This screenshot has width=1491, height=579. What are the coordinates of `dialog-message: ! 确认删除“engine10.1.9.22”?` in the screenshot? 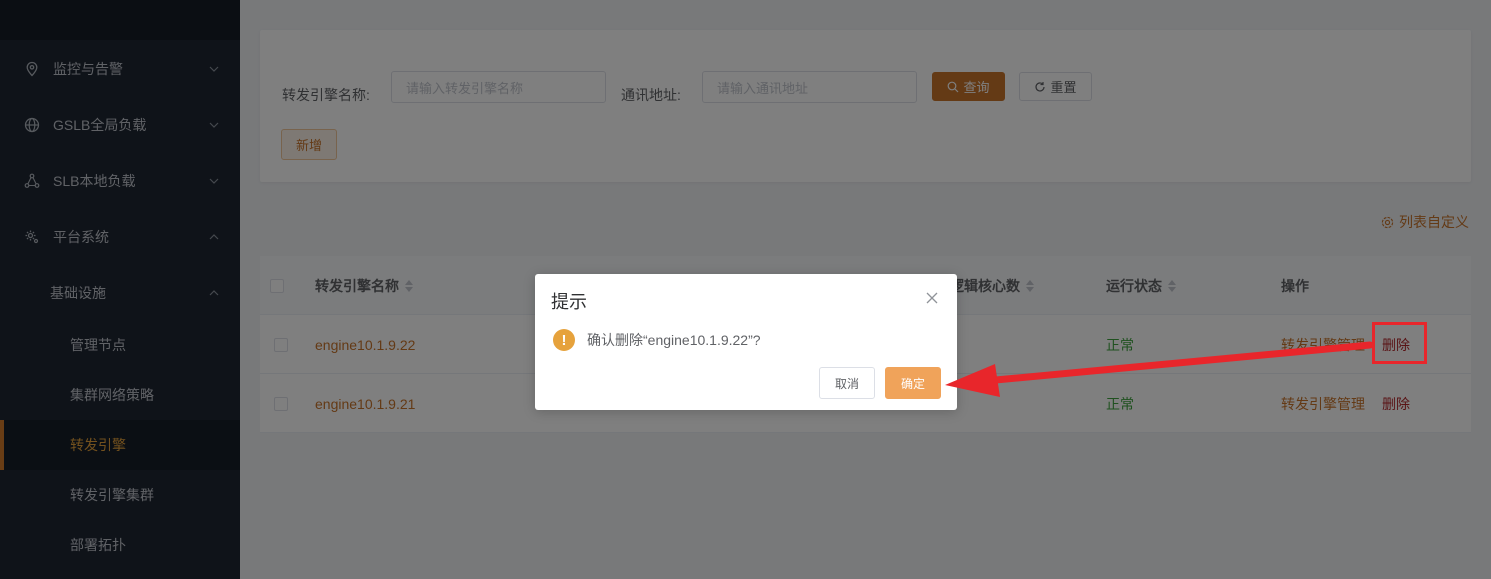 It's located at (657, 340).